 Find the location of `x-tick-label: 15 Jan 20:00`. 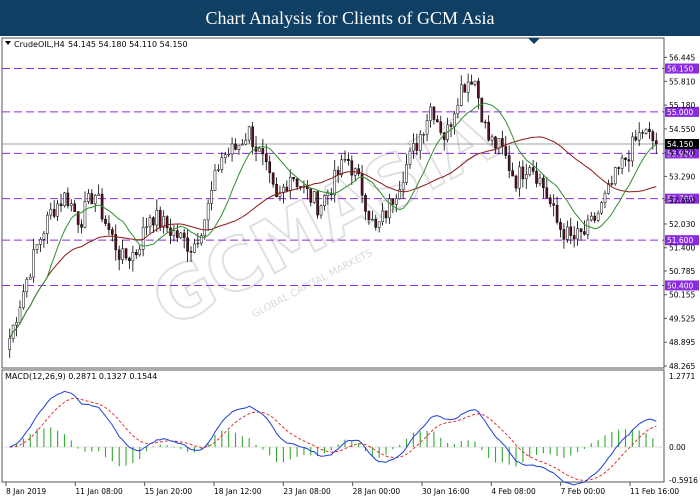

x-tick-label: 15 Jan 20:00 is located at coordinates (169, 491).